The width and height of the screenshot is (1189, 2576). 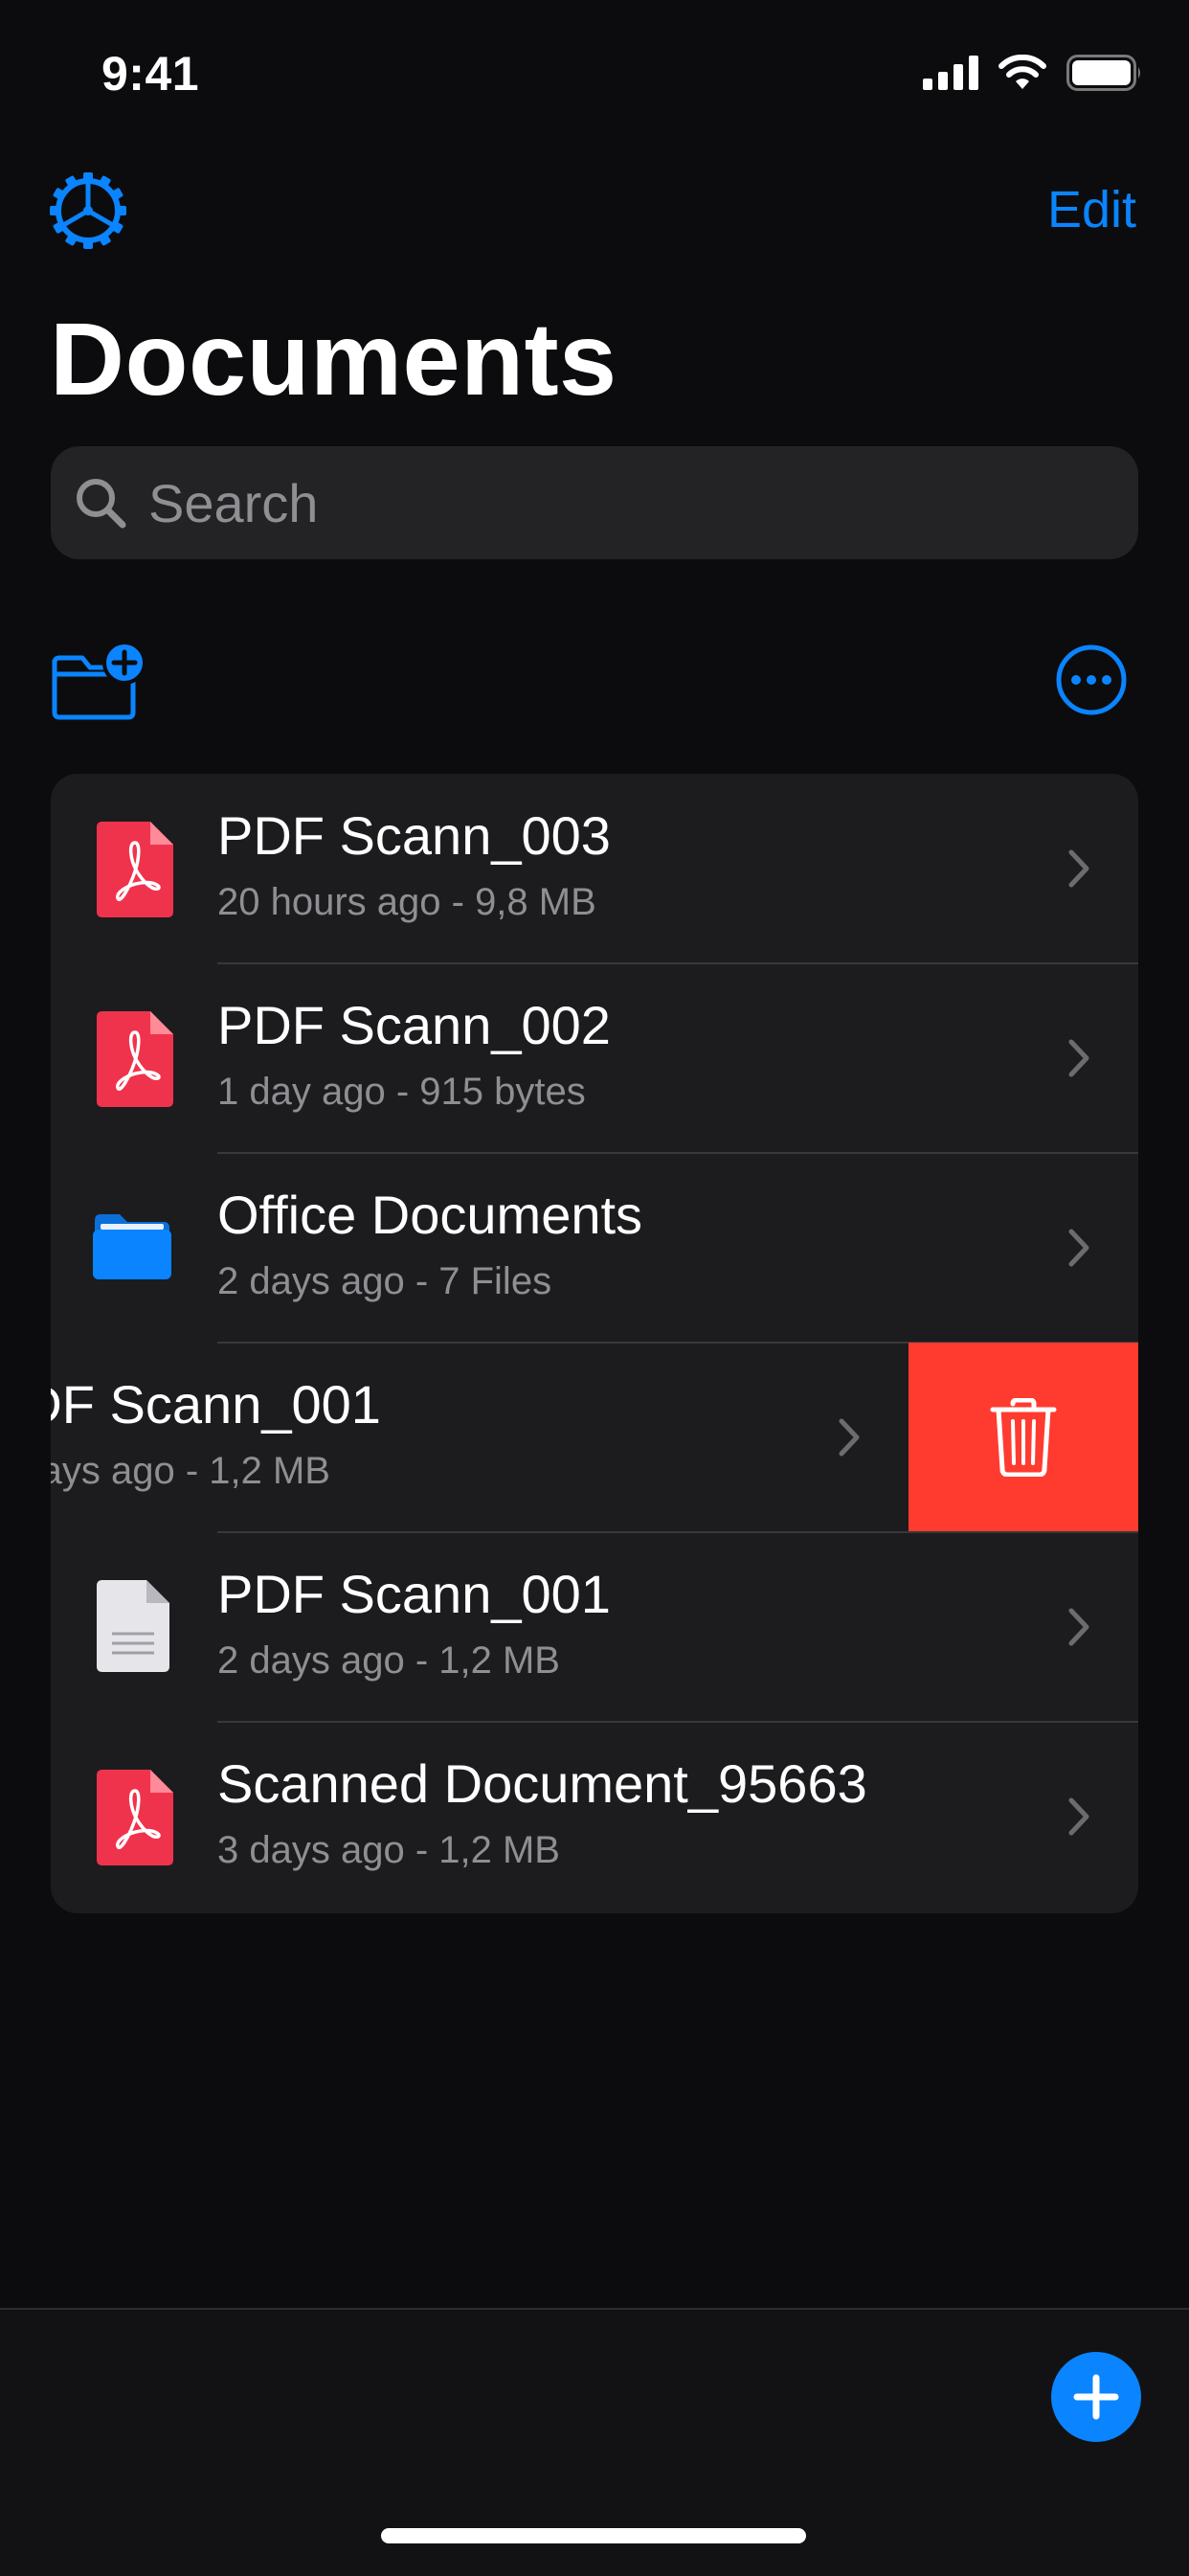 I want to click on page-title: Documents, so click(x=333, y=359).